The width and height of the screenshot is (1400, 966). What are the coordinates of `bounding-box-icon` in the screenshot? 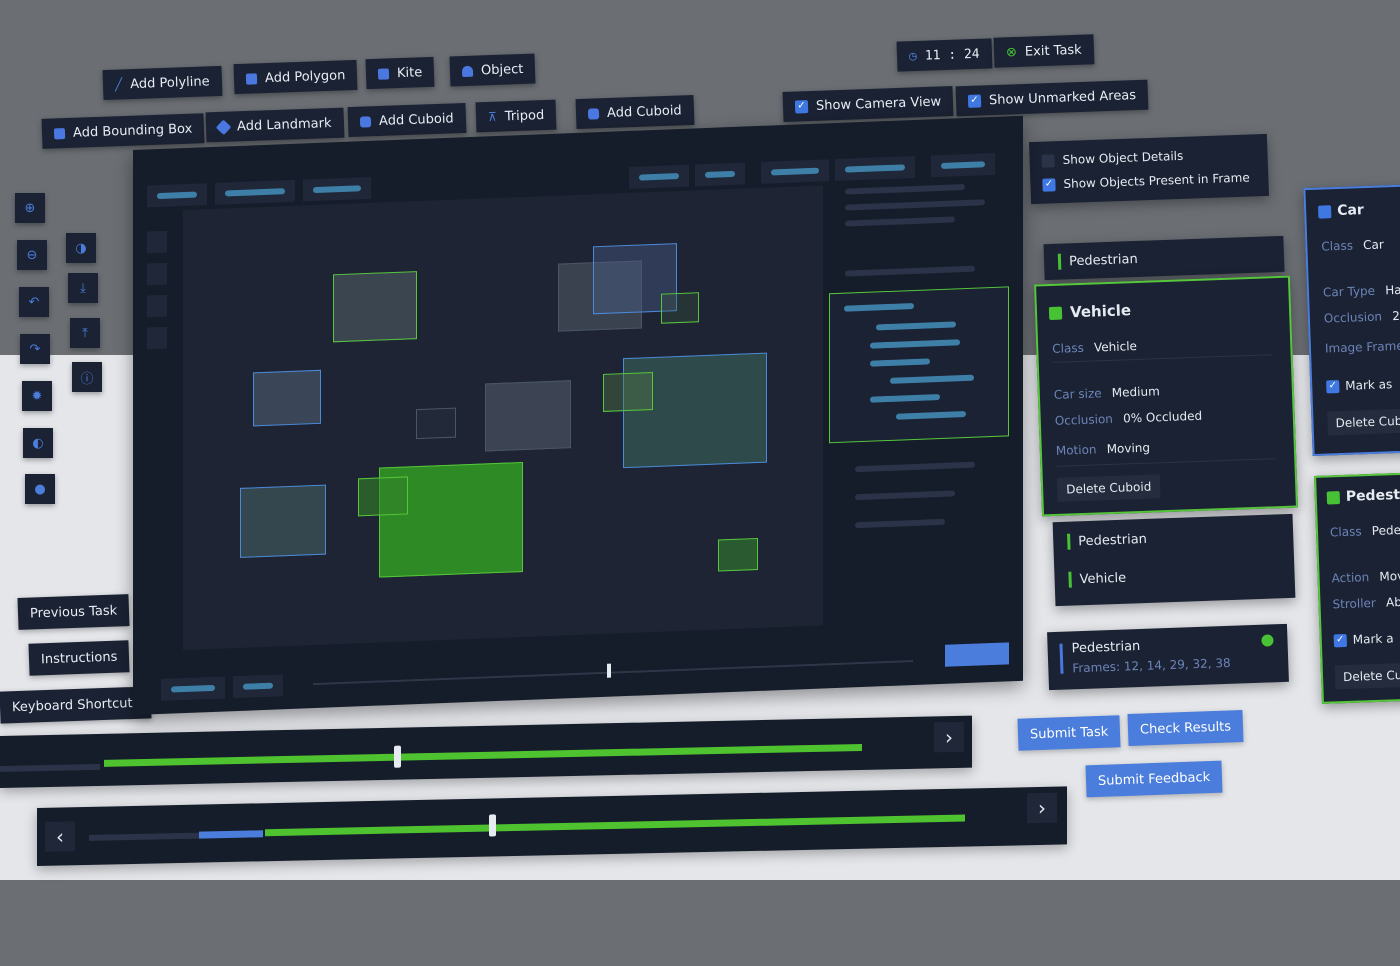 It's located at (59, 133).